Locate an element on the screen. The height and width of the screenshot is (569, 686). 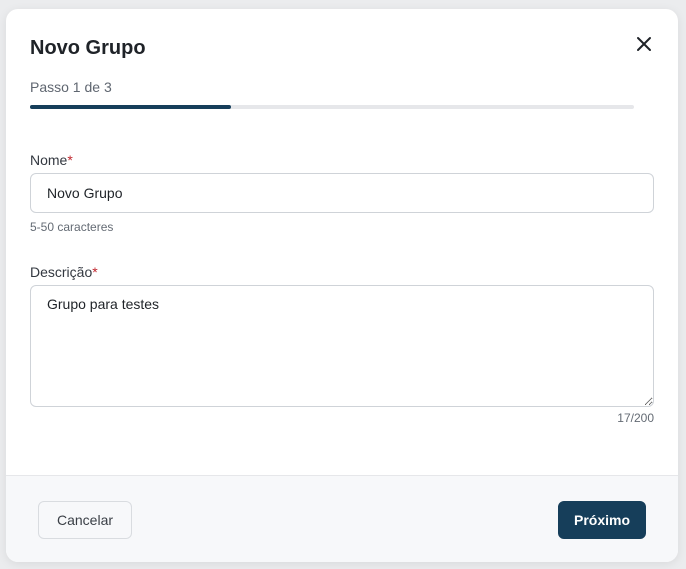
name-hint: 5-50 caracteres is located at coordinates (72, 227).